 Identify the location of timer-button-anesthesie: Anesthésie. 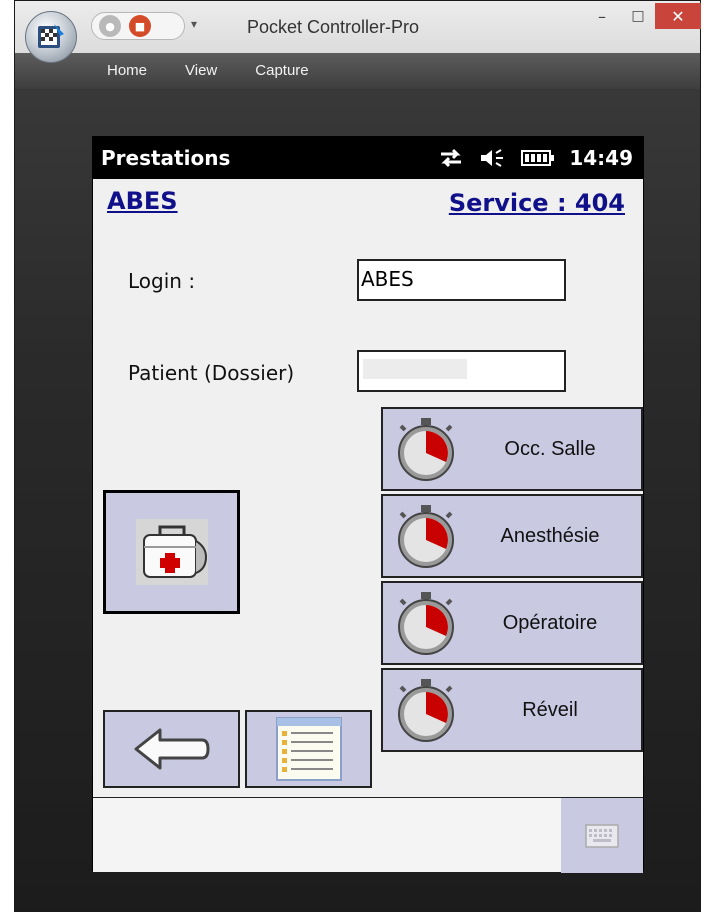
(512, 536).